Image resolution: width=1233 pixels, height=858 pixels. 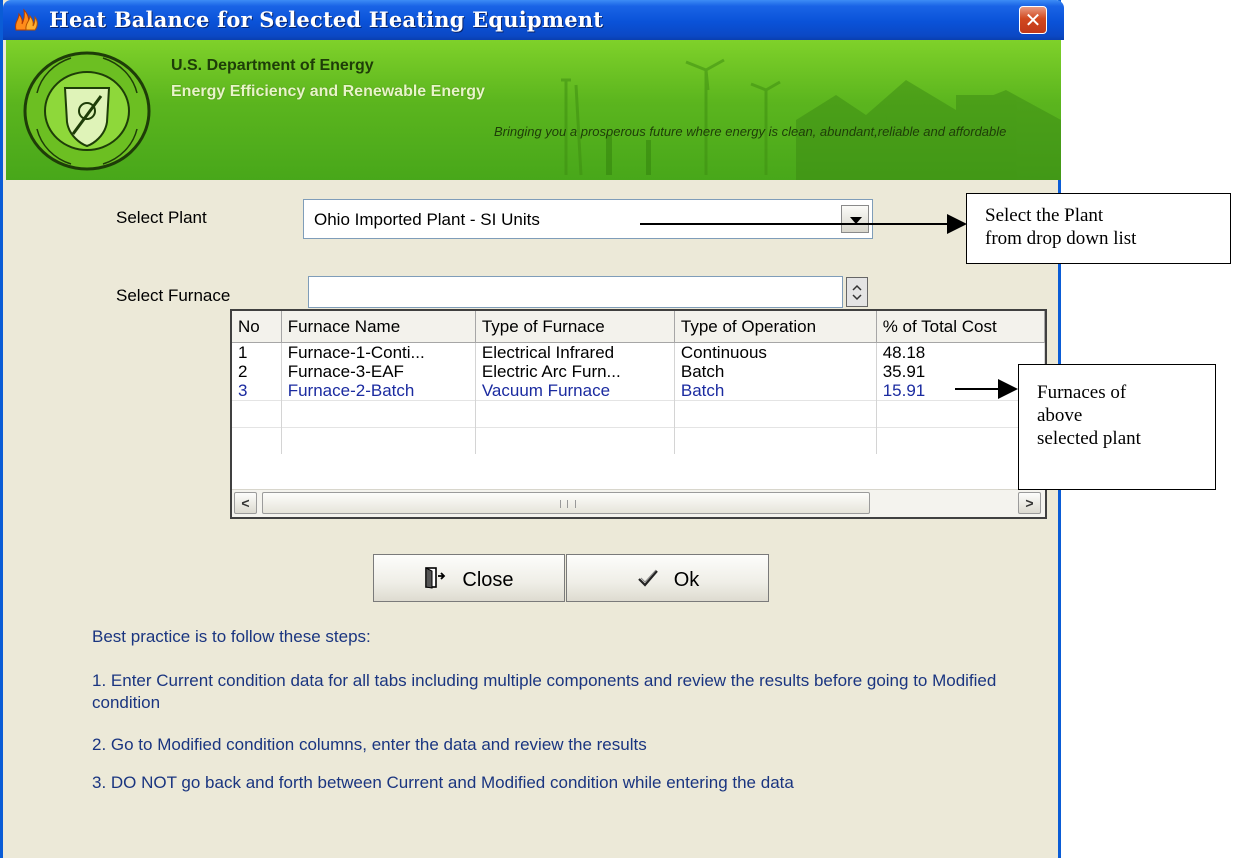 I want to click on plant-callout: Select the Plant from drop down list, so click(x=1098, y=228).